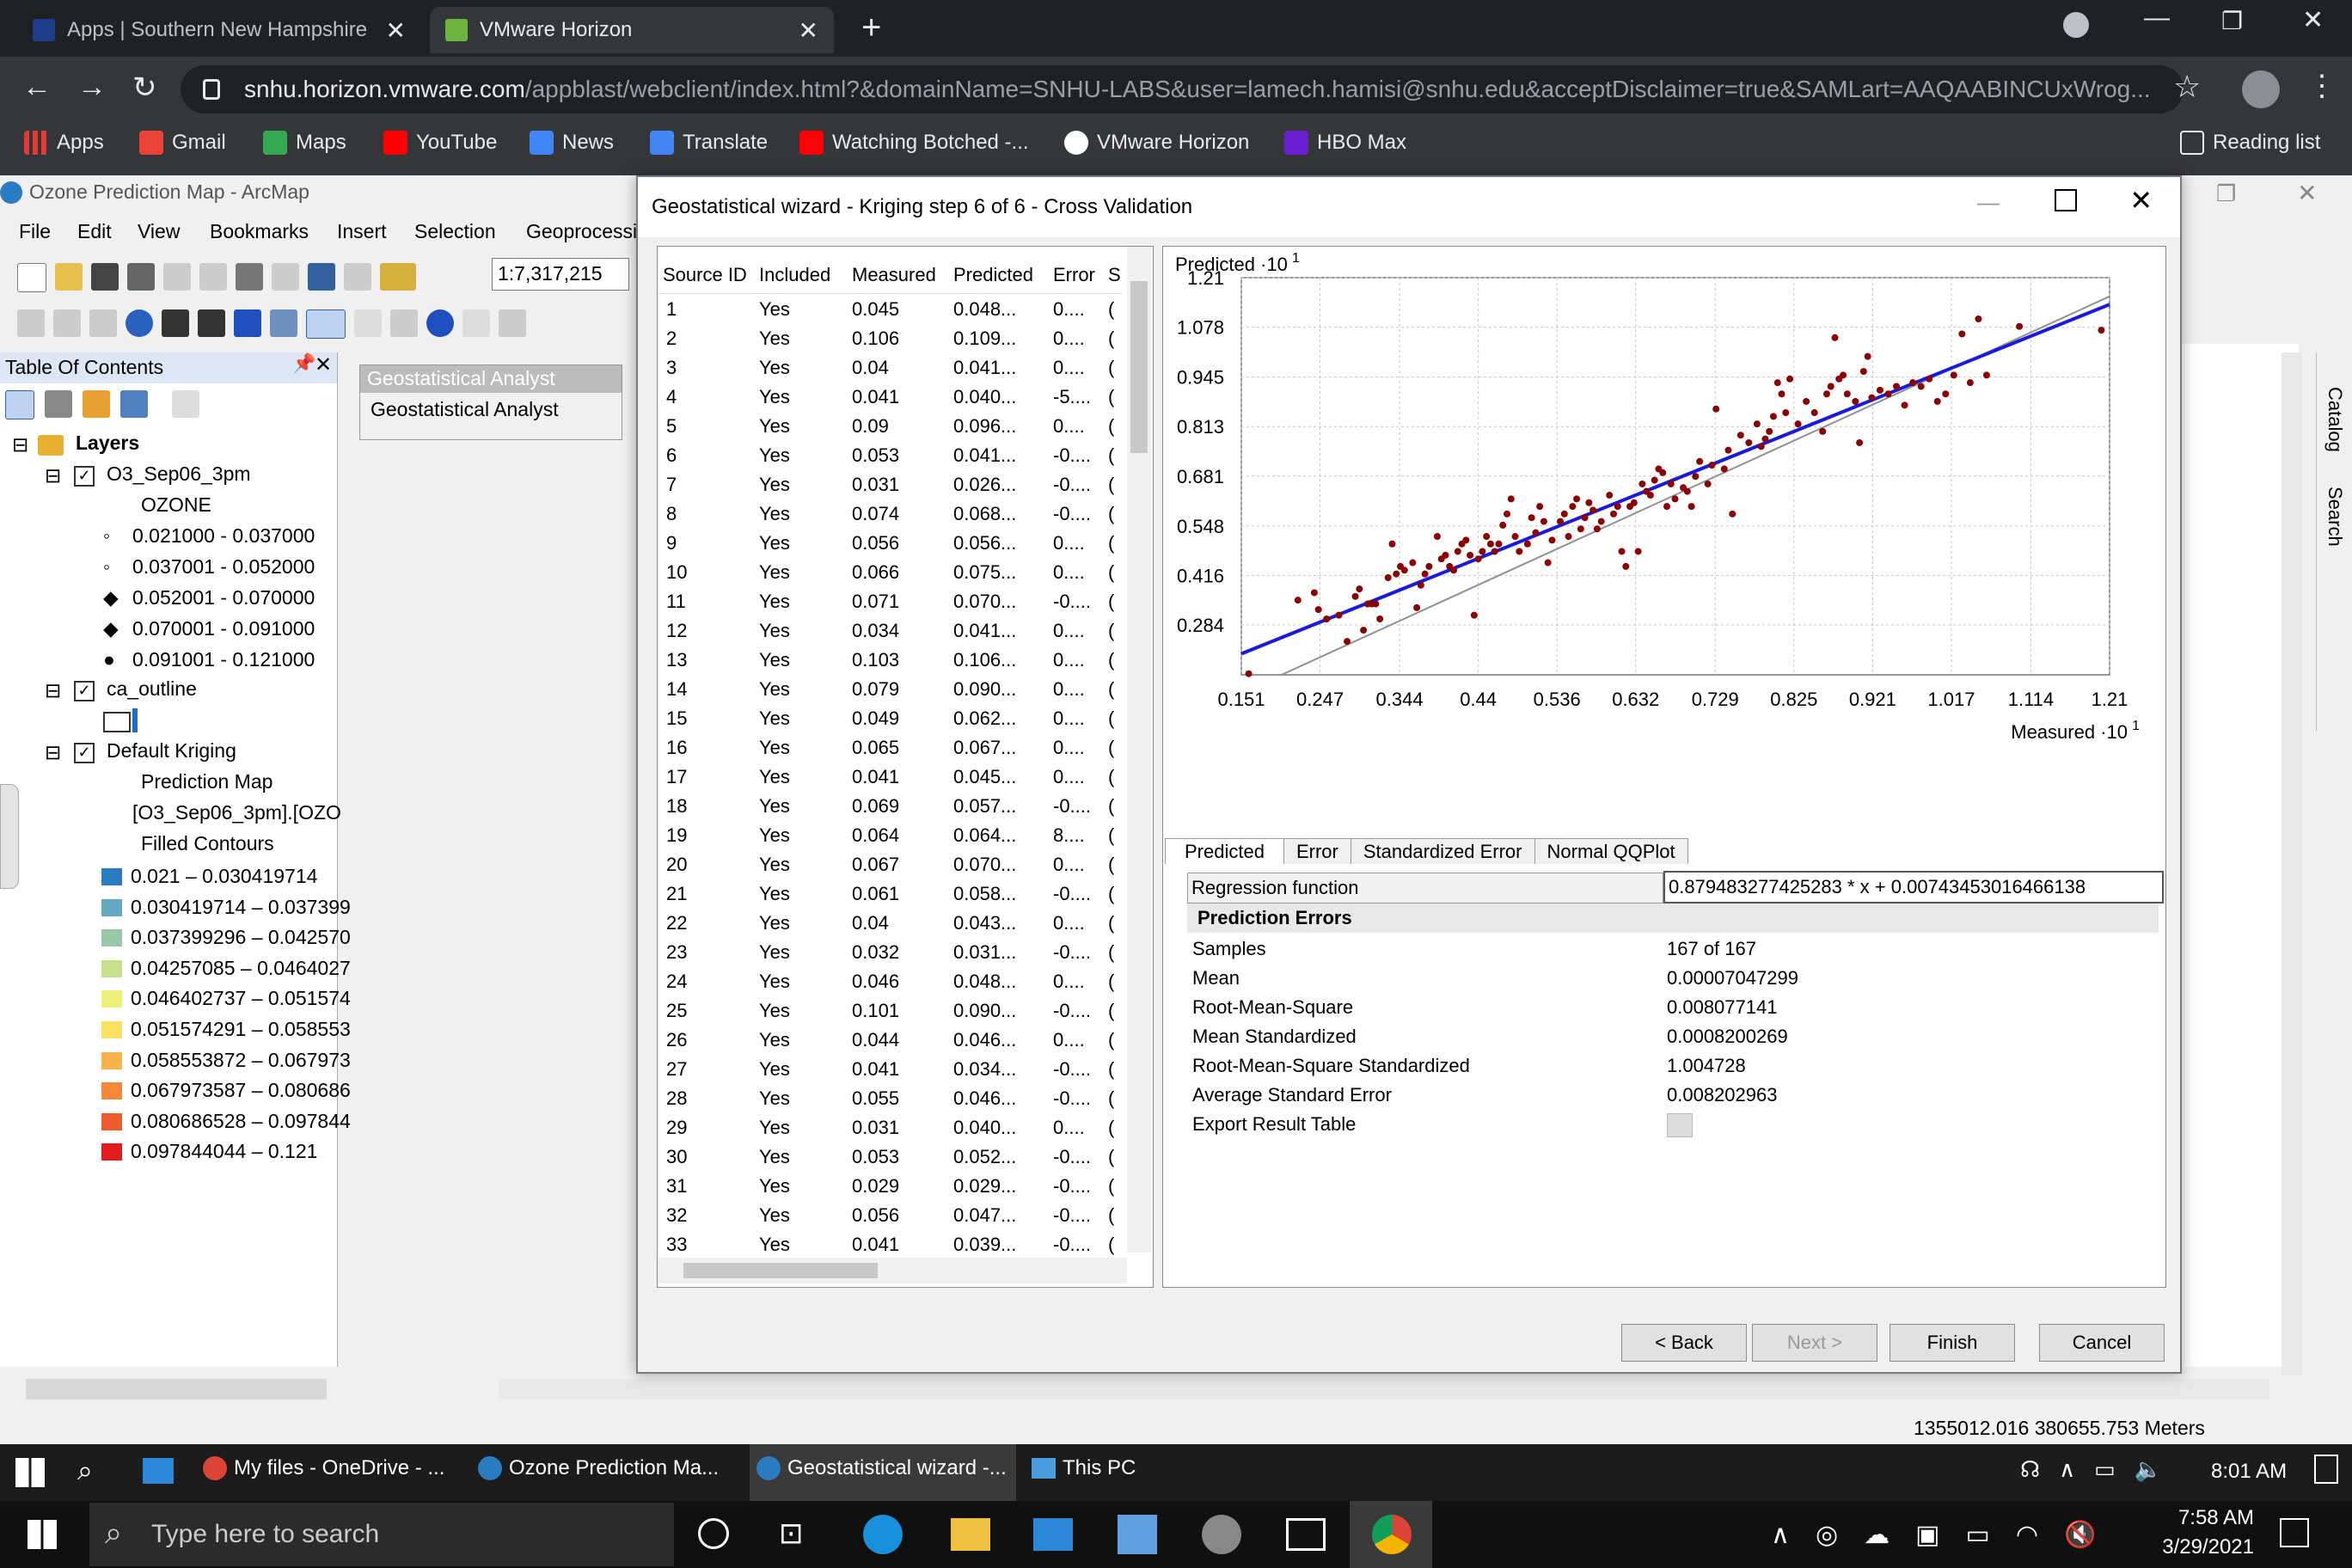 The width and height of the screenshot is (2352, 1568). What do you see at coordinates (31, 323) in the screenshot?
I see `zoom-in-icon` at bounding box center [31, 323].